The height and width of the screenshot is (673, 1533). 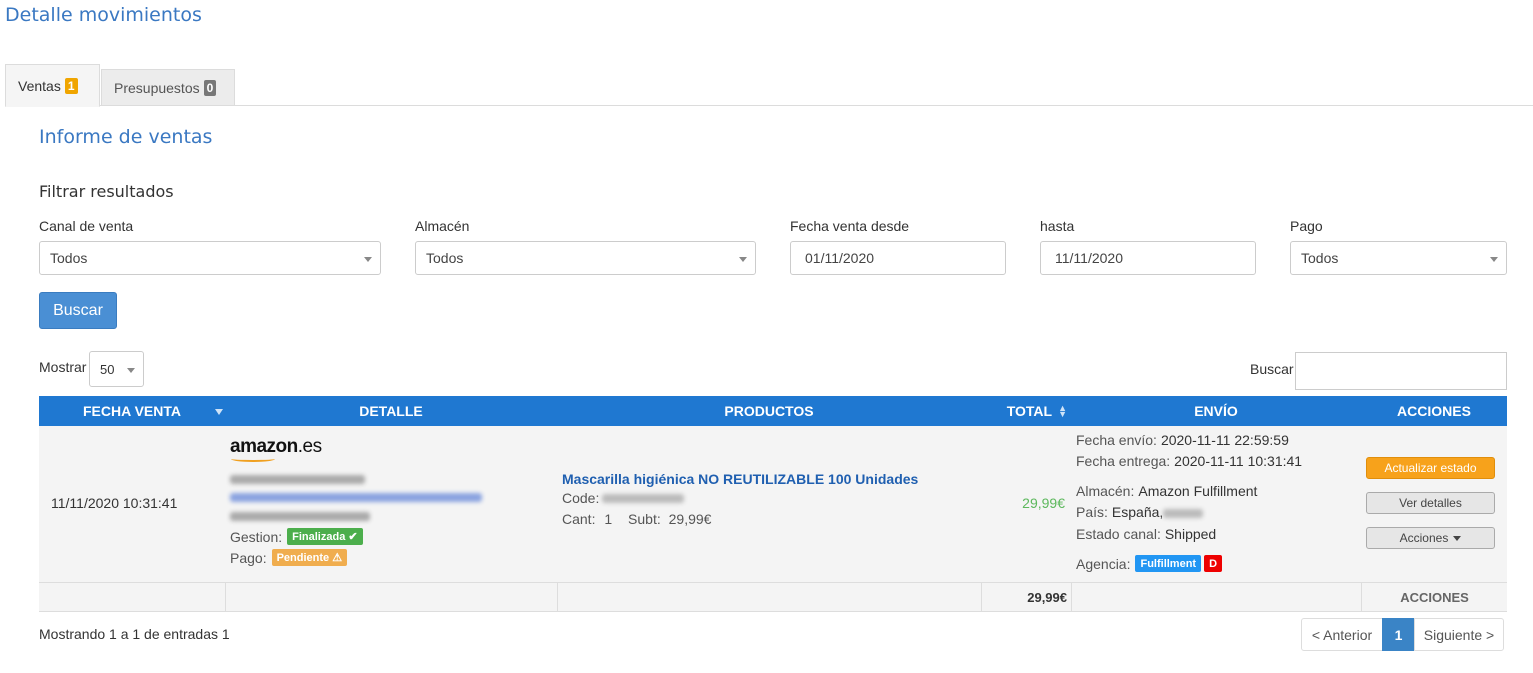 What do you see at coordinates (78, 310) in the screenshot?
I see `buscar-button: Buscar` at bounding box center [78, 310].